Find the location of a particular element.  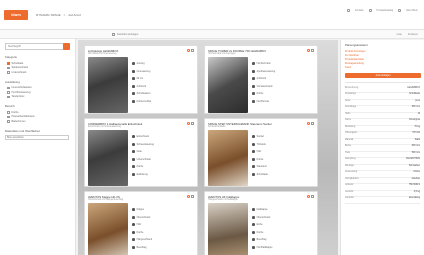

attribute-label: Beschlag is located at coordinates (261, 240).